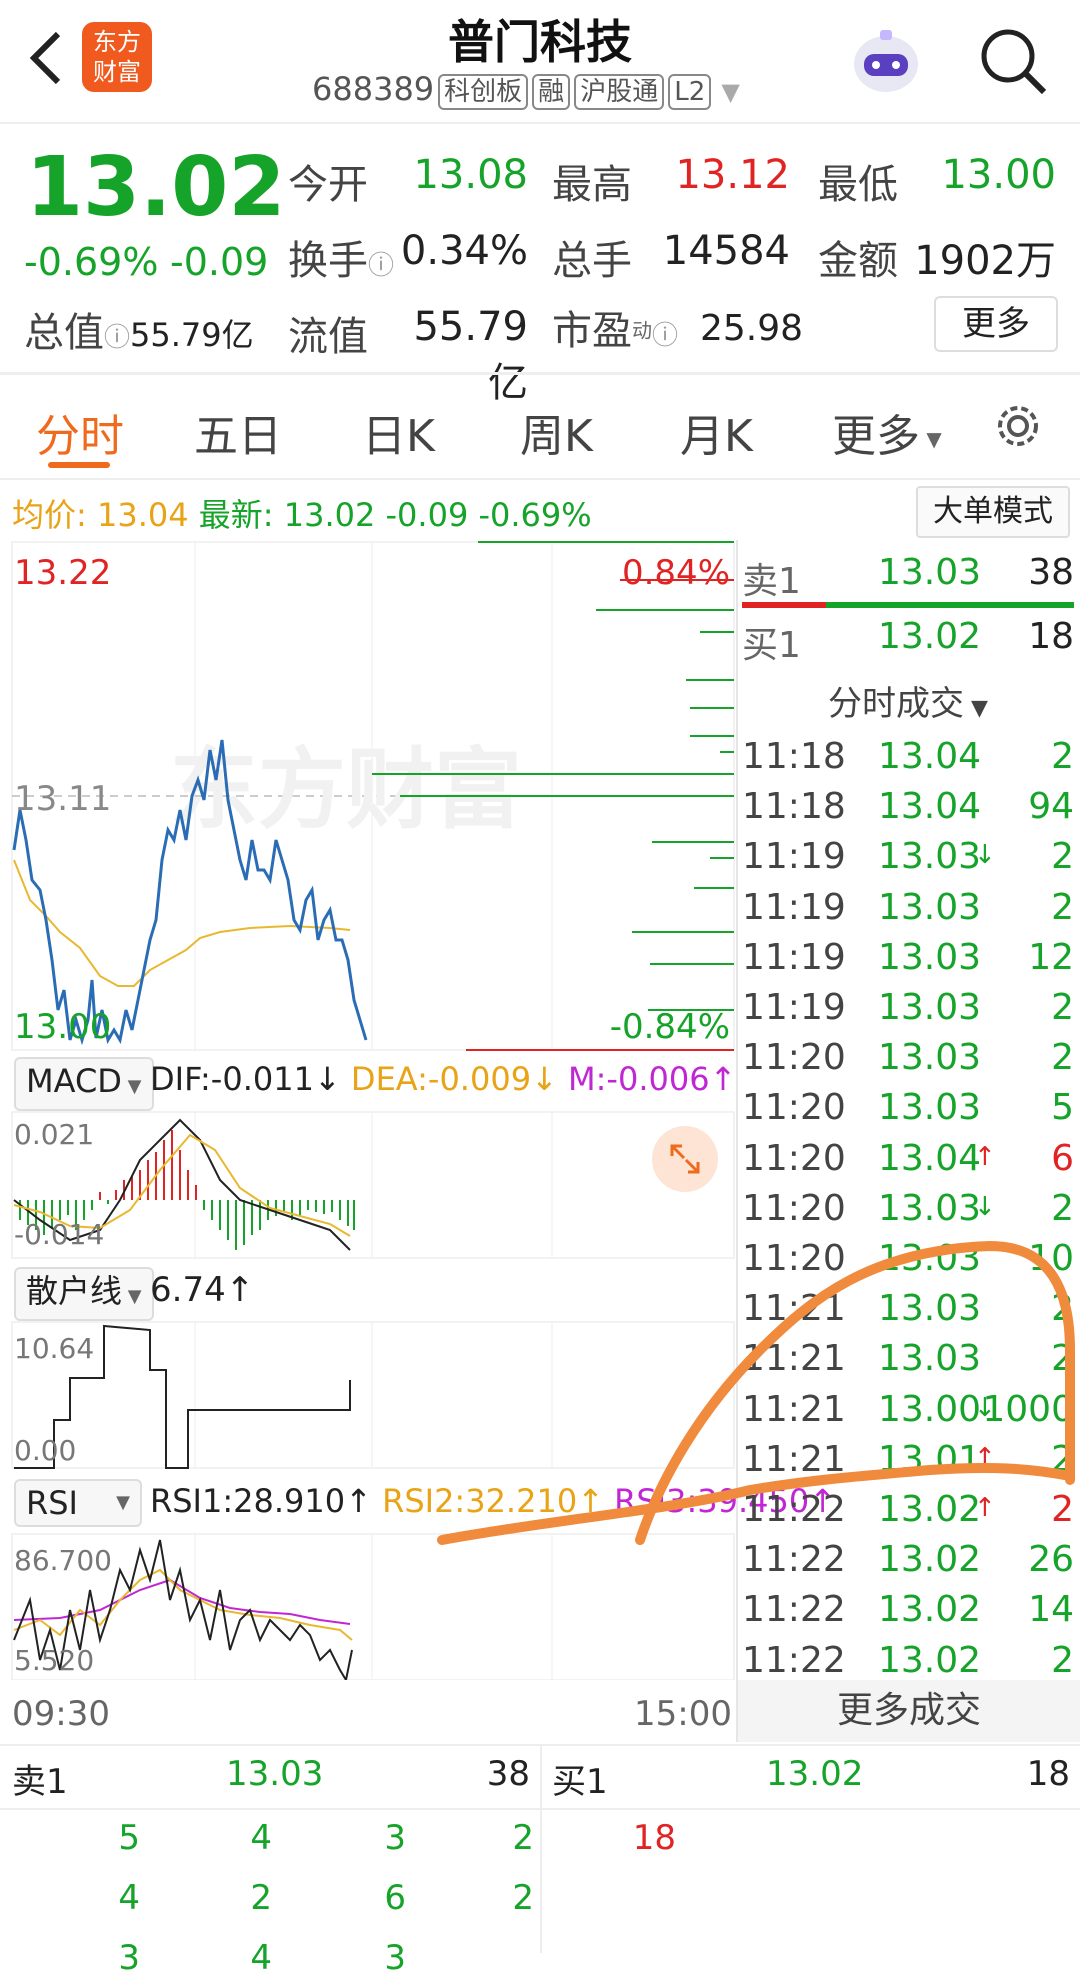 The image size is (1080, 1978). What do you see at coordinates (464, 251) in the screenshot?
I see `turnover-value: 0.34%` at bounding box center [464, 251].